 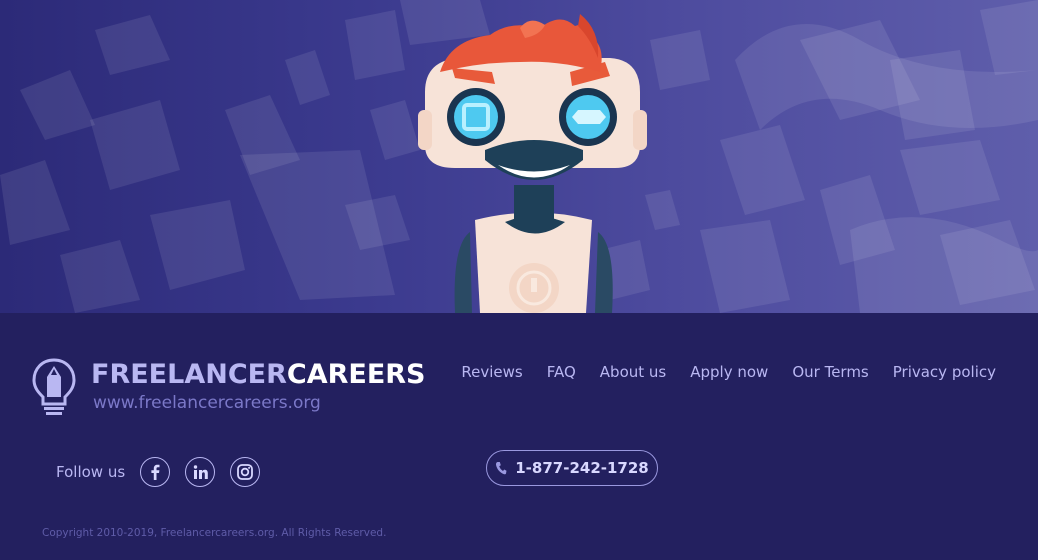 I want to click on instagram-icon, so click(x=245, y=472).